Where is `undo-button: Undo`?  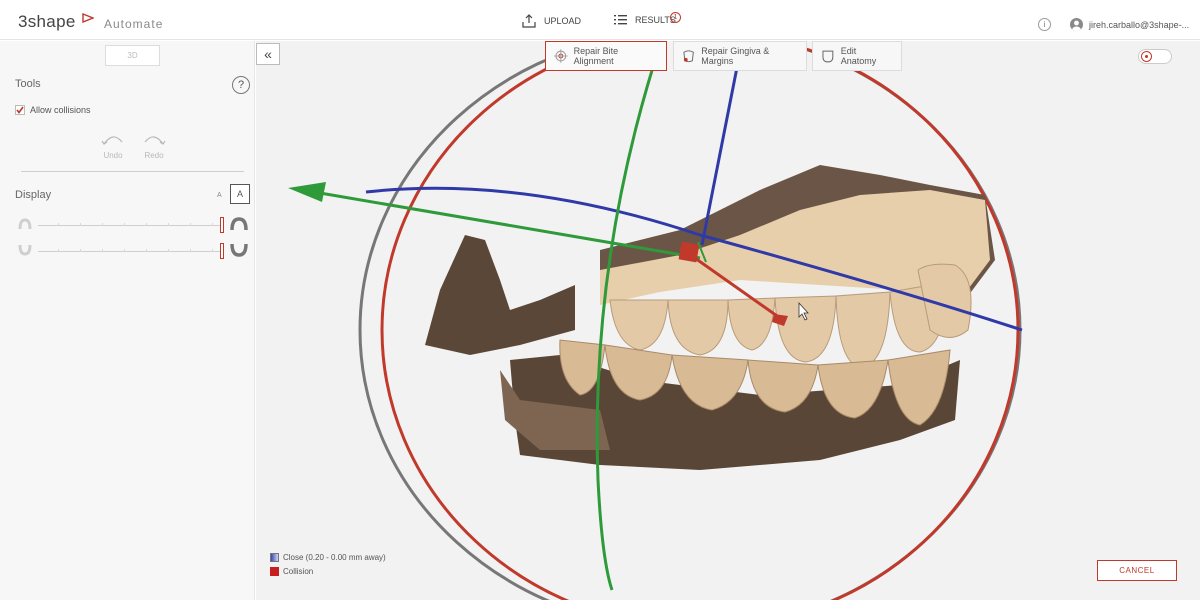
undo-button: Undo is located at coordinates (113, 146).